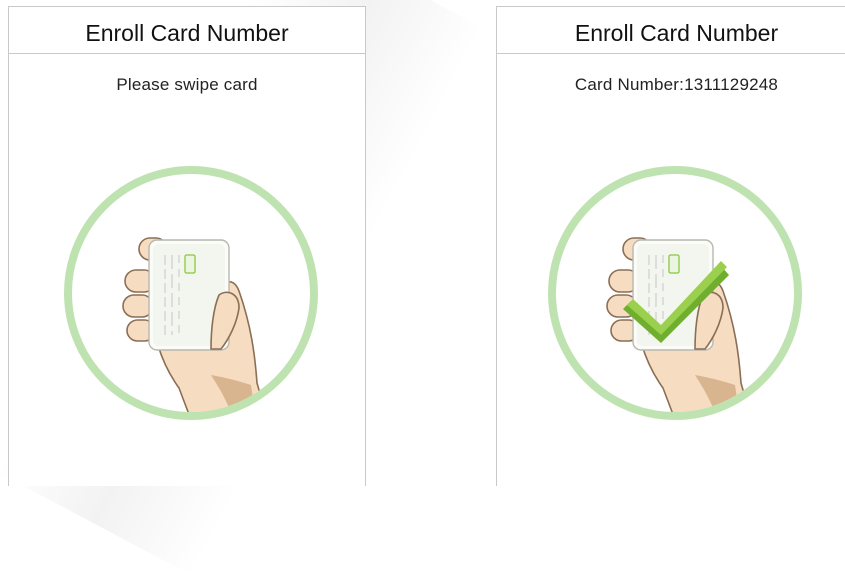  I want to click on hand-holding-card-checkmark-icon, so click(675, 293).